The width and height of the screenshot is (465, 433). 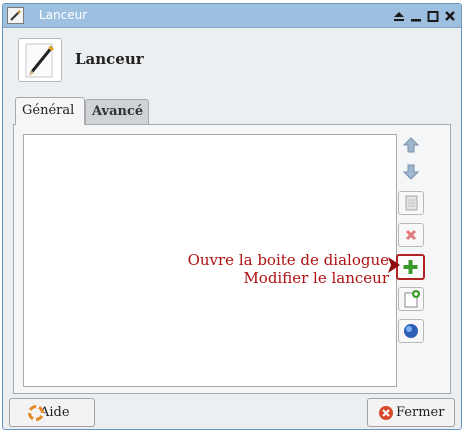 What do you see at coordinates (433, 15) in the screenshot?
I see `maximize-icon` at bounding box center [433, 15].